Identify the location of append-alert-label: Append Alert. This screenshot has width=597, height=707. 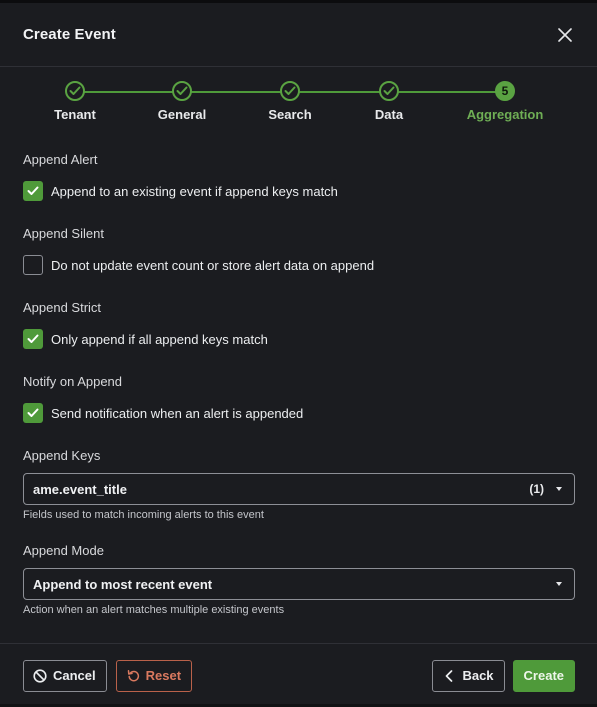
(60, 159).